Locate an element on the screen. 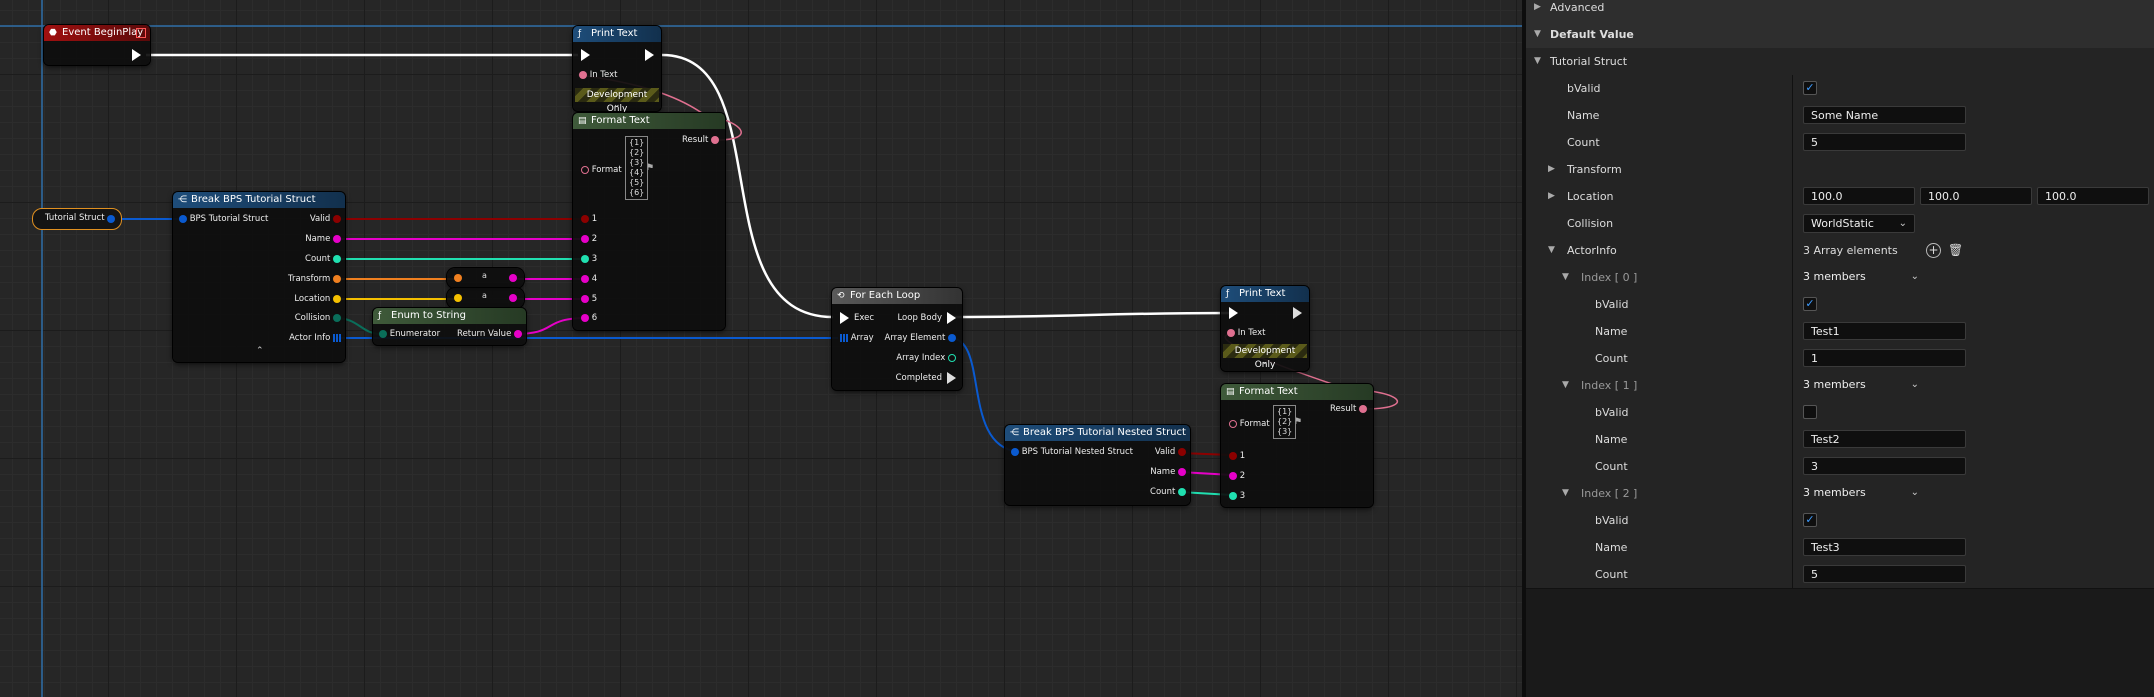 This screenshot has height=697, width=2154. collision-output-pin: Collision is located at coordinates (318, 318).